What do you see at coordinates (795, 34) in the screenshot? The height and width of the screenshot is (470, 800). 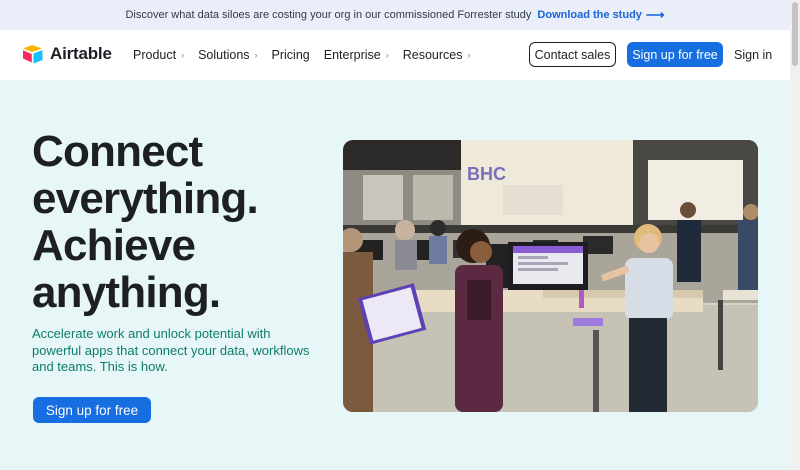 I see `scrollbar-thumb` at bounding box center [795, 34].